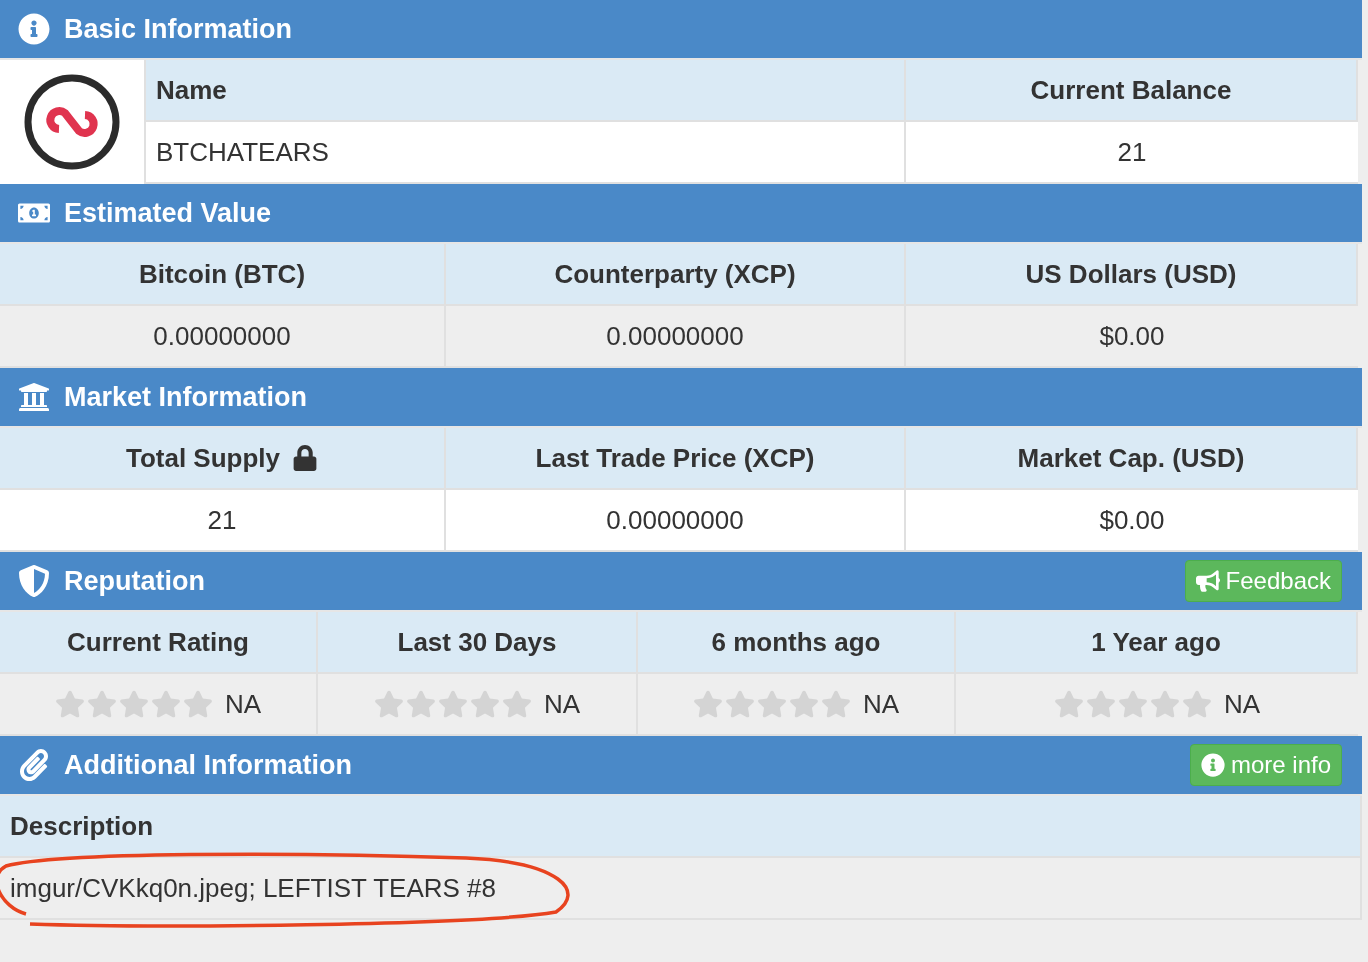 This screenshot has width=1368, height=962. I want to click on section-title: Reputation, so click(134, 581).